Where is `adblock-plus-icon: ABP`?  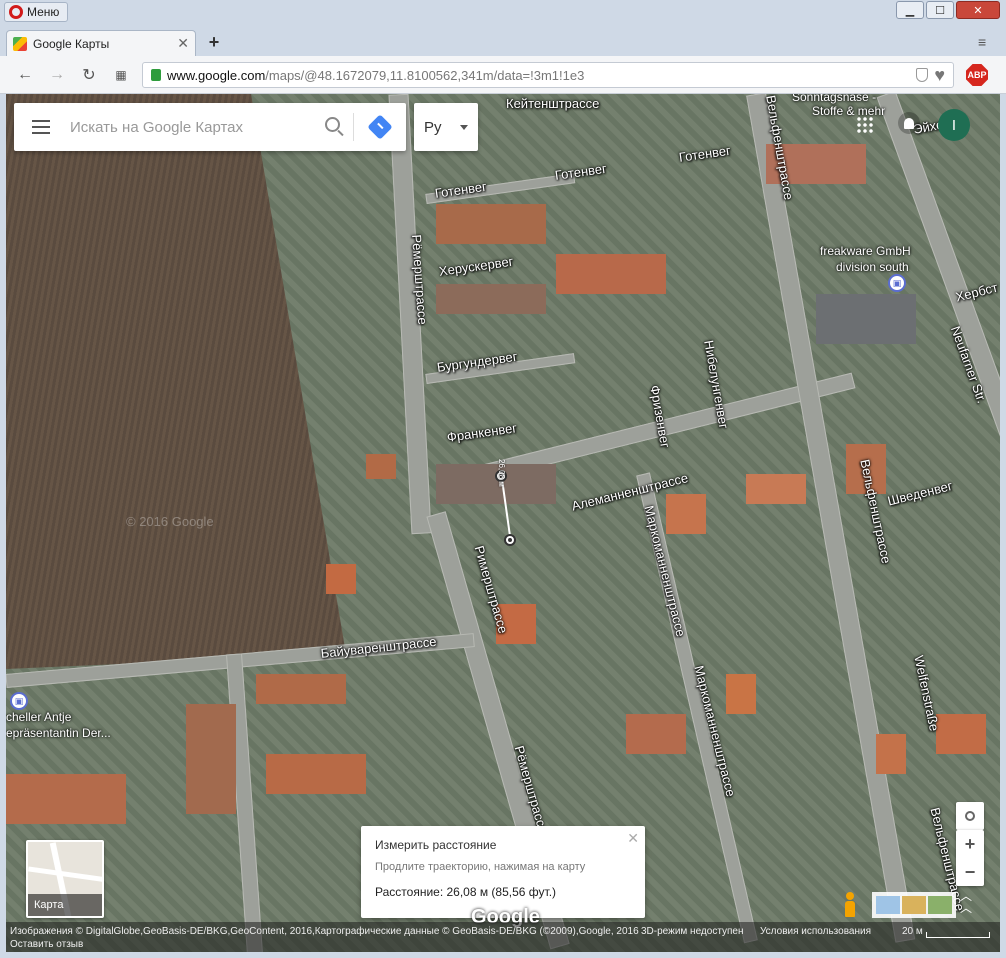 adblock-plus-icon: ABP is located at coordinates (977, 75).